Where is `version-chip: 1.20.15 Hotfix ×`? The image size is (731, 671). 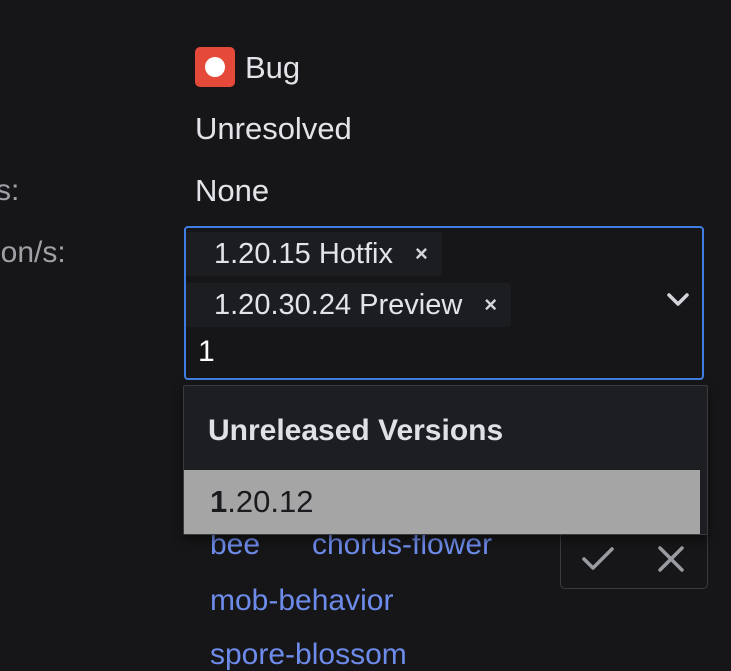
version-chip: 1.20.15 Hotfix × is located at coordinates (314, 254).